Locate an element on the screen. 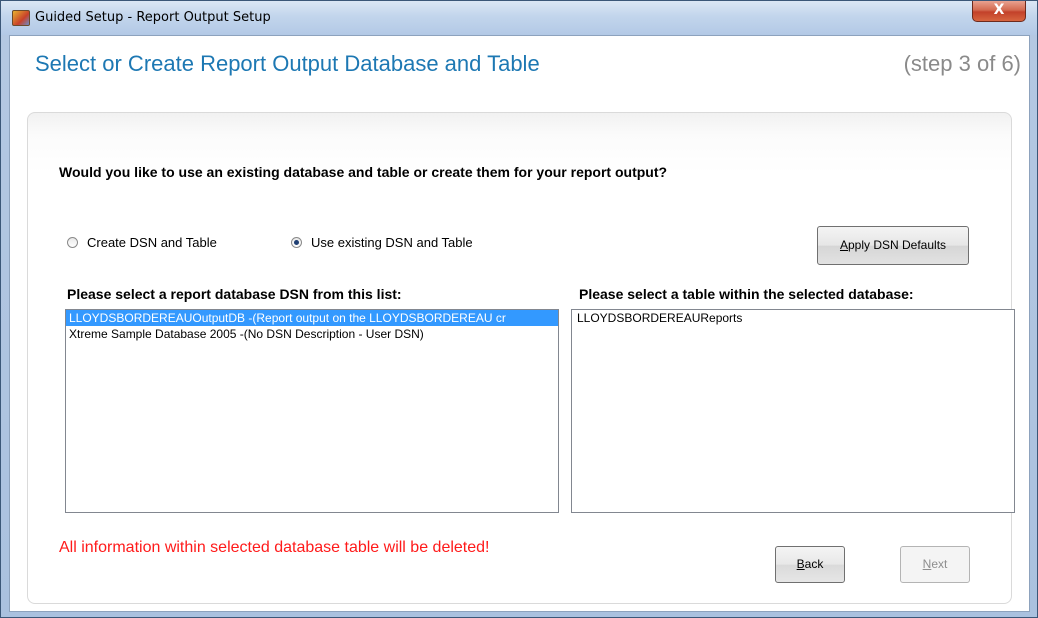 This screenshot has width=1038, height=618. radio-use-existing: Use existing DSN and Table is located at coordinates (382, 242).